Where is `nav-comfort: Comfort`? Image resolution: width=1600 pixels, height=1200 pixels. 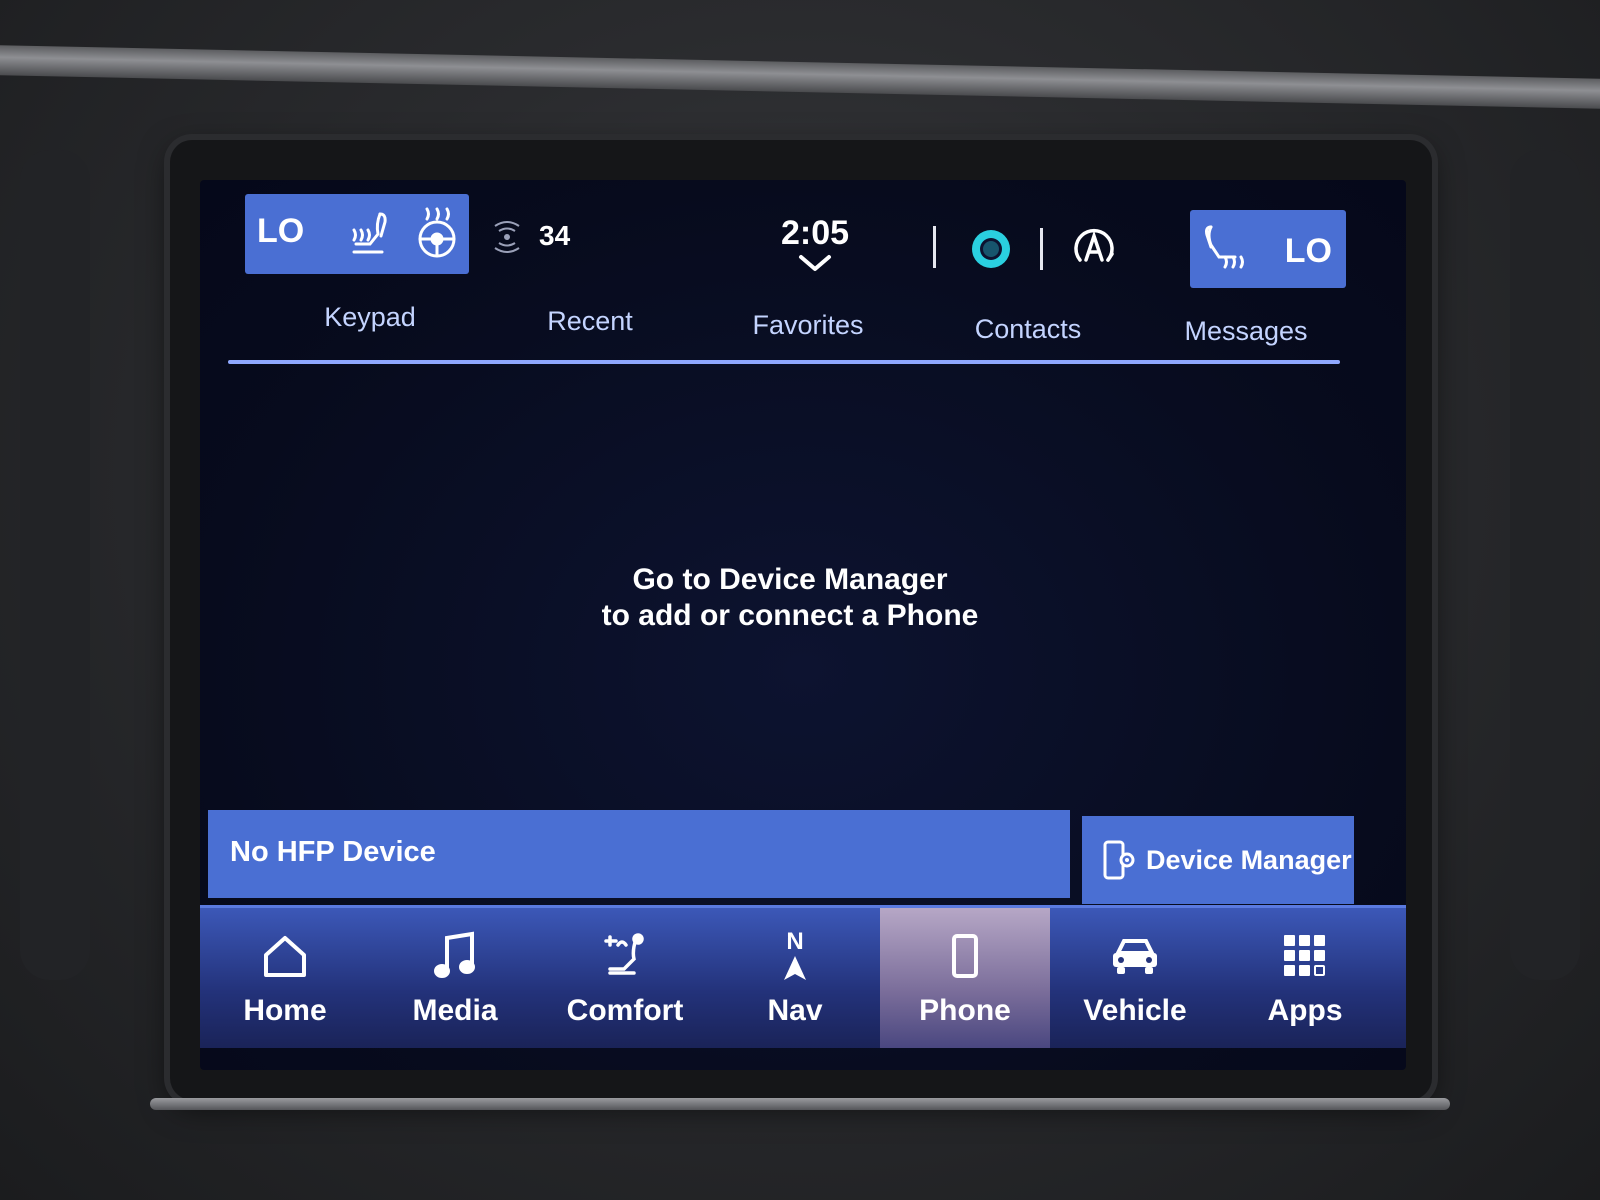
nav-comfort: Comfort is located at coordinates (625, 978).